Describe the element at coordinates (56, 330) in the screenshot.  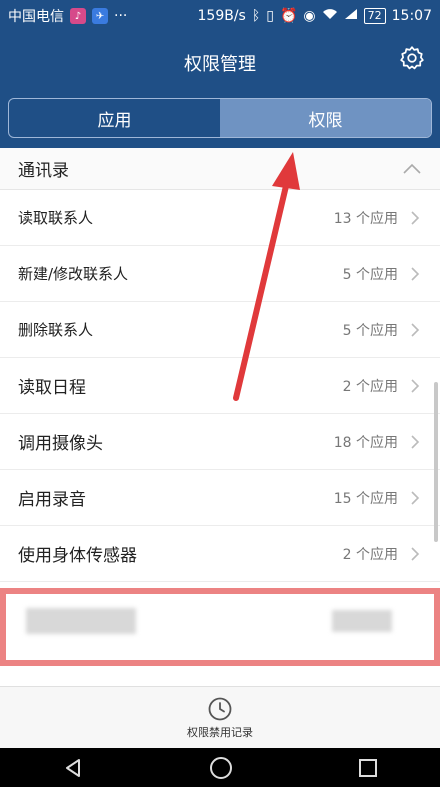
I see `permission-label: 删除联系人` at that location.